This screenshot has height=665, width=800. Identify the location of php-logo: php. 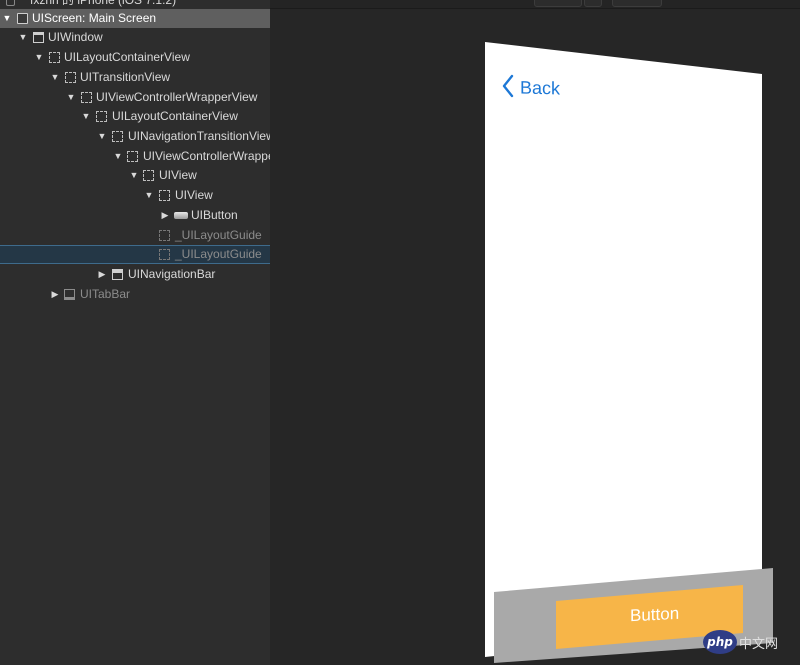
(720, 642).